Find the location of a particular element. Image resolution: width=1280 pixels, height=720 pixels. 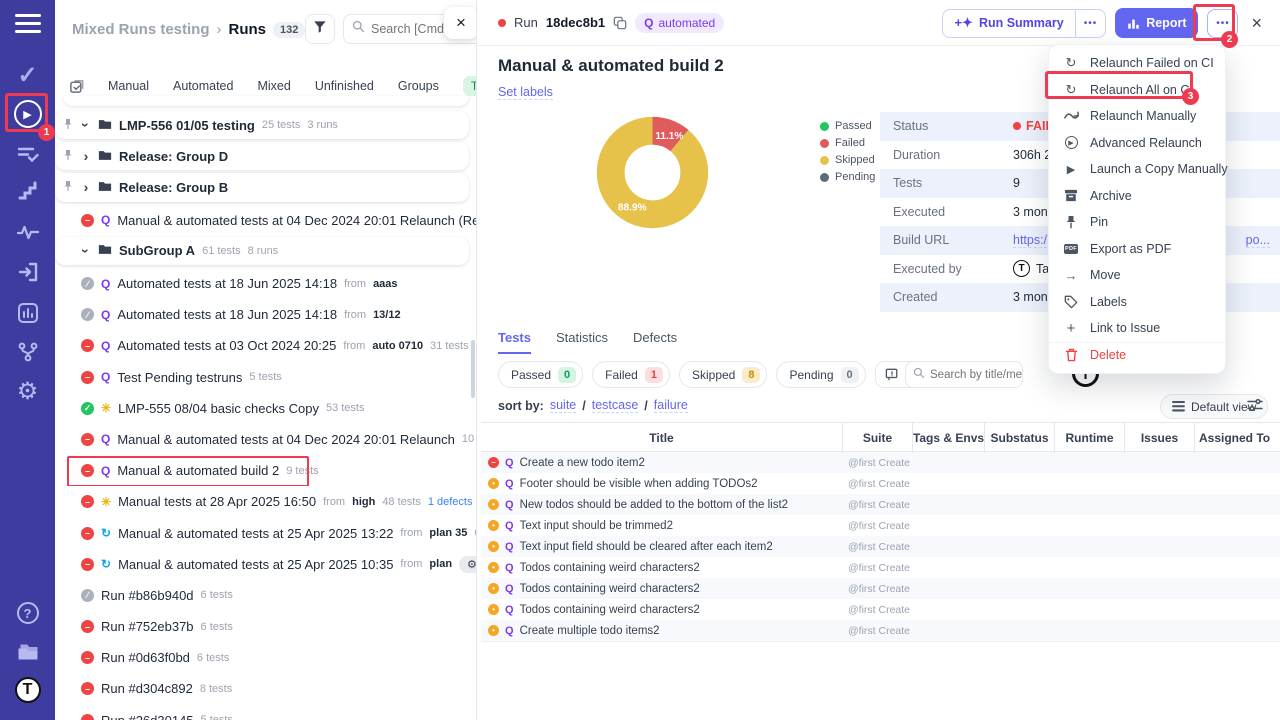

report-button: Report is located at coordinates (1157, 23).